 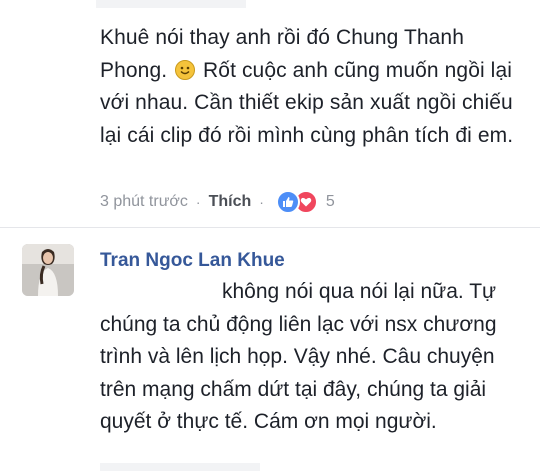 What do you see at coordinates (315, 261) in the screenshot?
I see `comment-author-link: Tran Ngoc Lan Khue` at bounding box center [315, 261].